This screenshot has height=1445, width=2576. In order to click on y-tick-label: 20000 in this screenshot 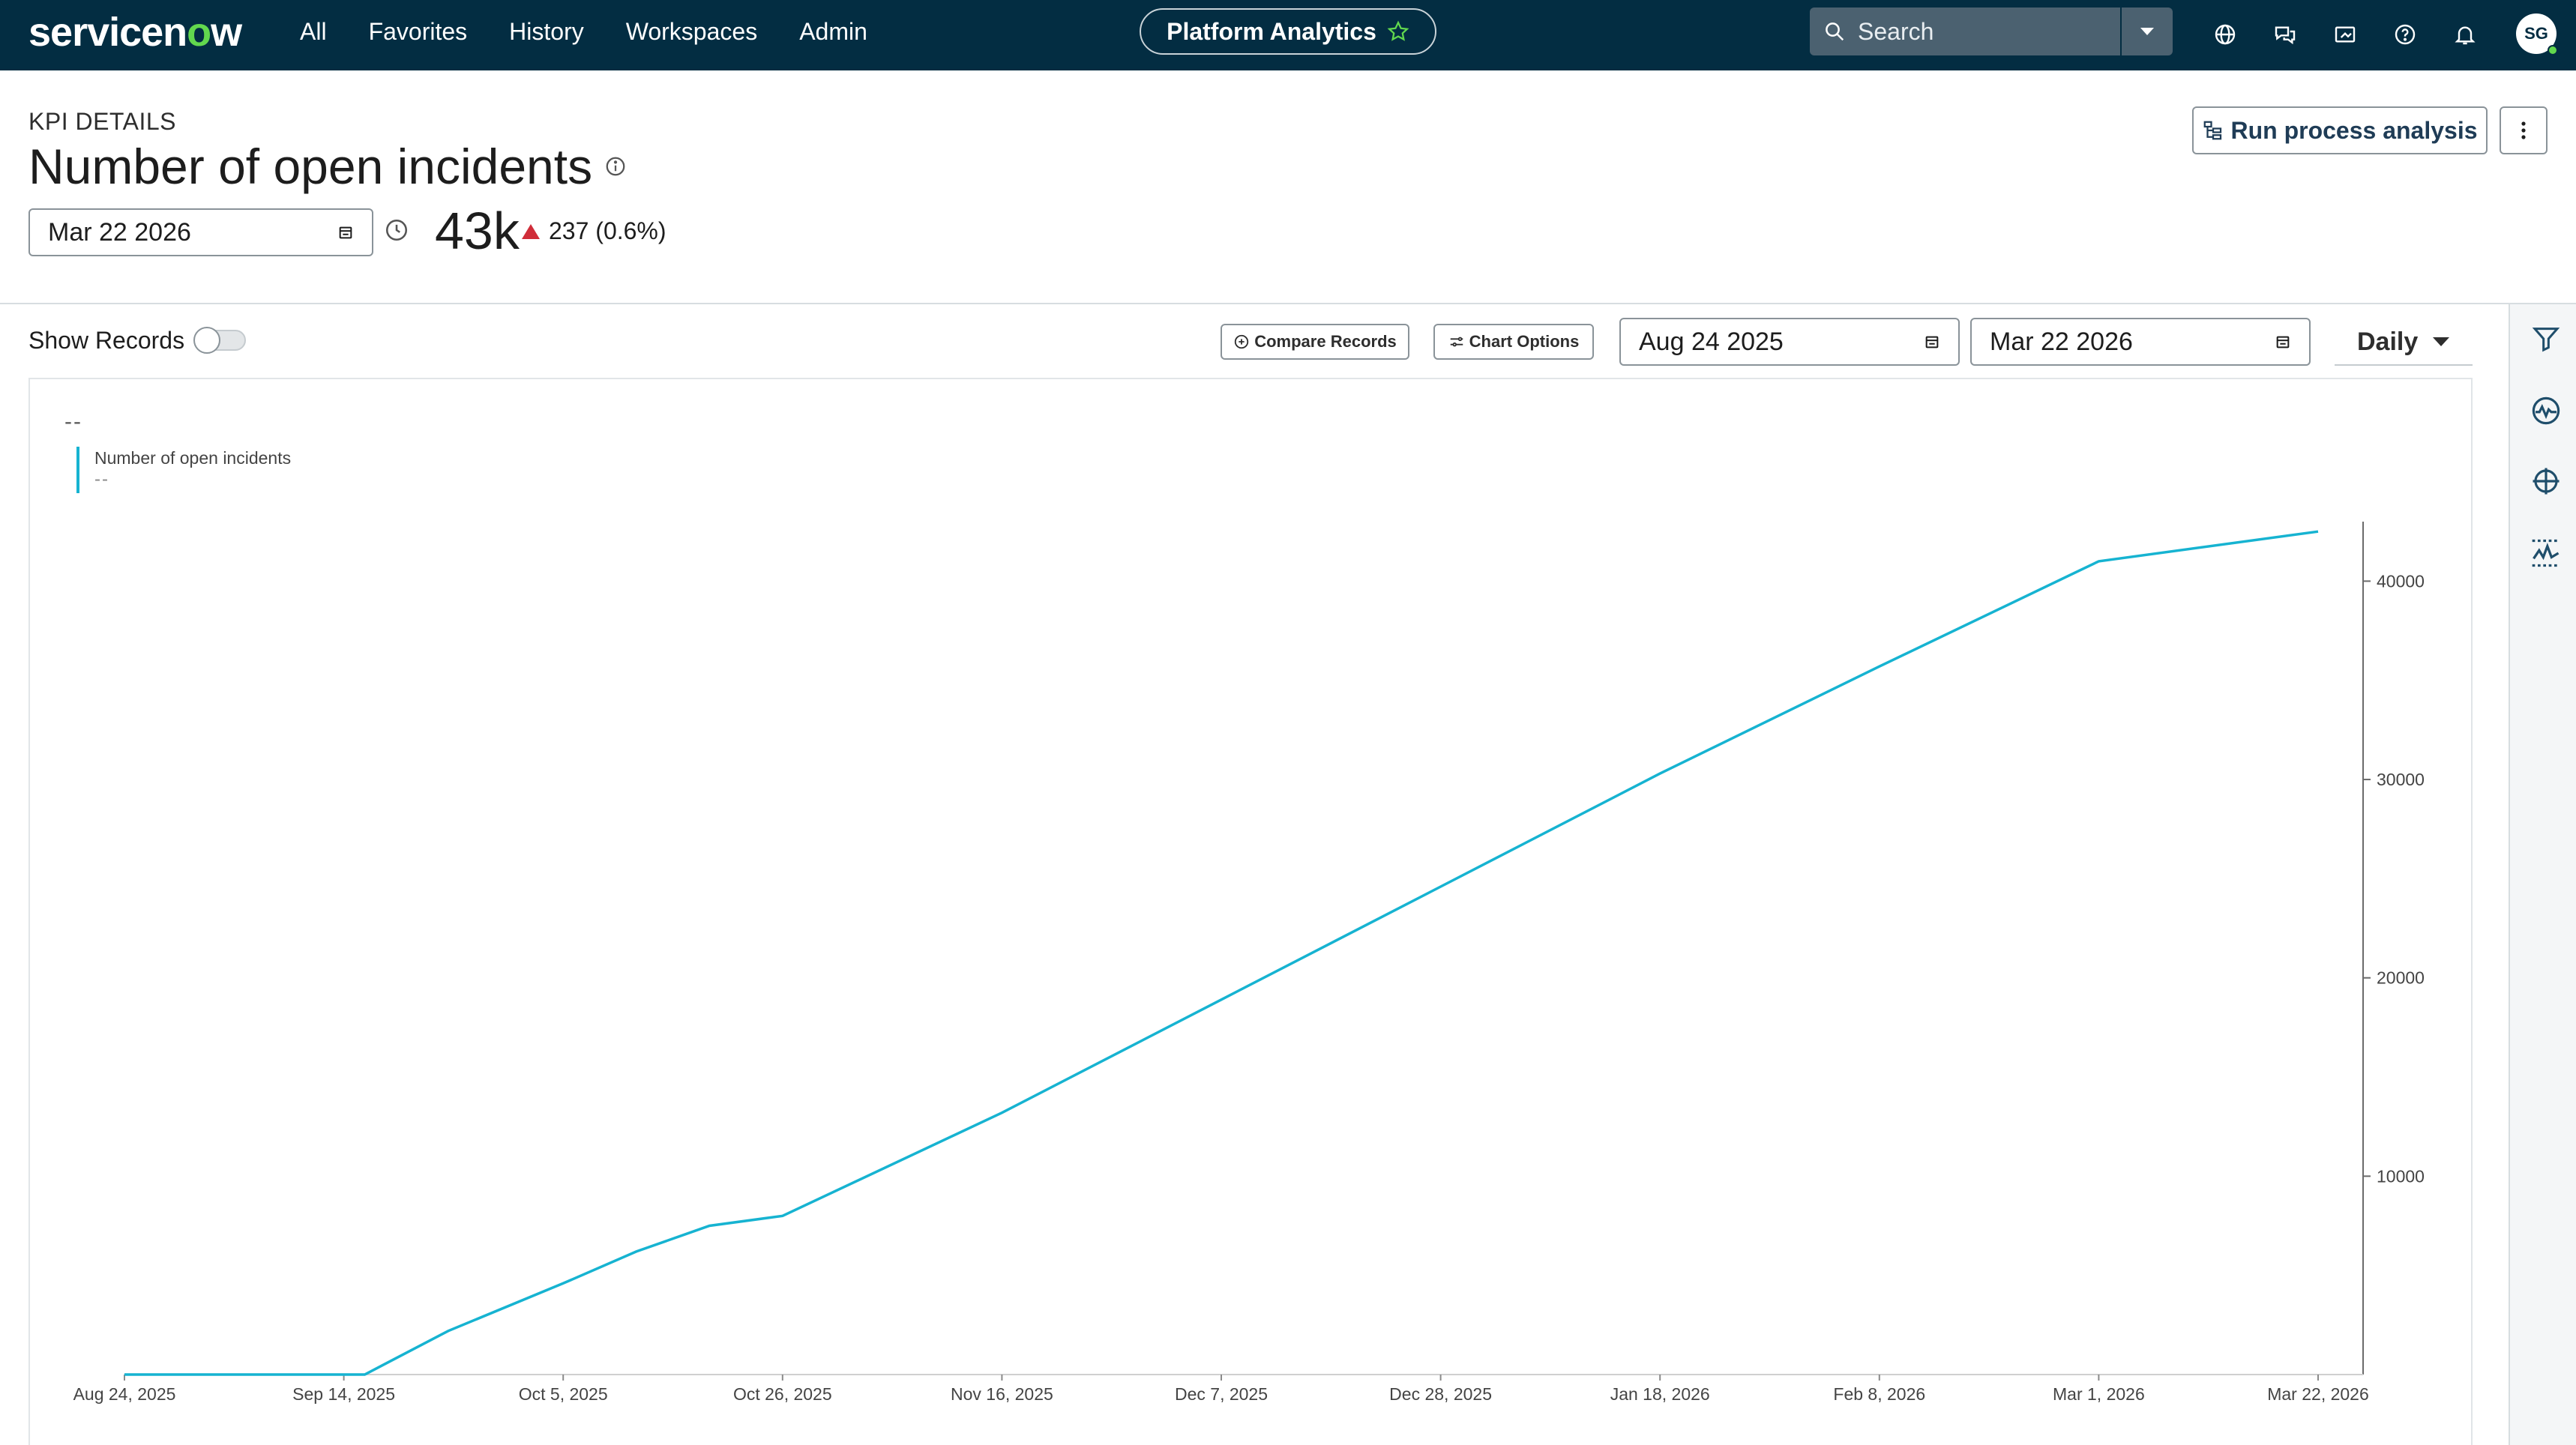, I will do `click(2401, 978)`.